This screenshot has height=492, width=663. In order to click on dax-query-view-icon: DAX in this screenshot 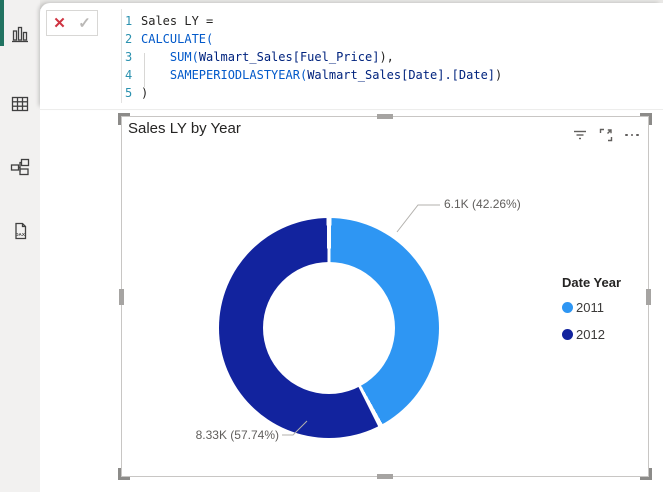, I will do `click(21, 231)`.